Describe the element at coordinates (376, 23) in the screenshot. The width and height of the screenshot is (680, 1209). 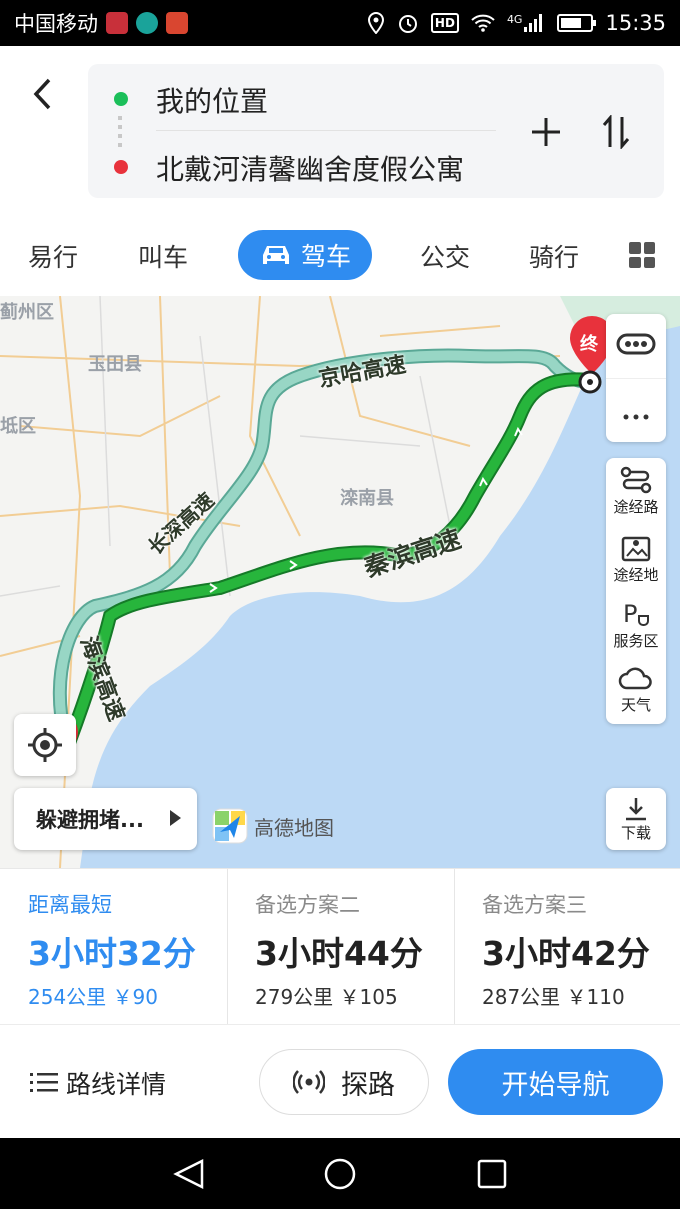
I see `location-icon` at that location.